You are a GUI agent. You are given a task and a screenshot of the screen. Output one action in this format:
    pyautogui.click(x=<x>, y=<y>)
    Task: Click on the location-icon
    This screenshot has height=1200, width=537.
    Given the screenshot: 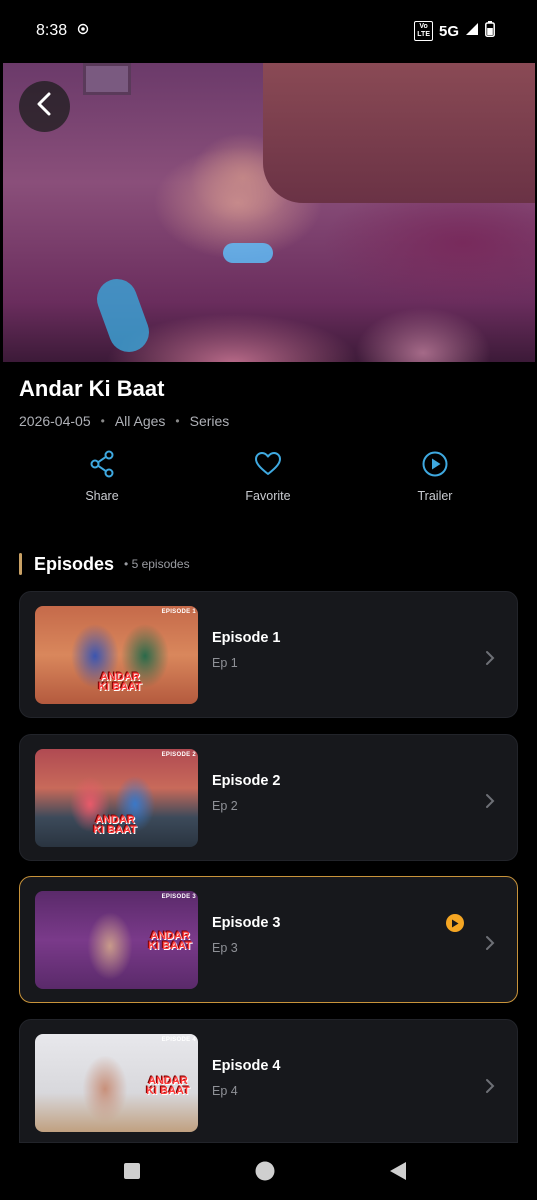 What is the action you would take?
    pyautogui.click(x=83, y=31)
    